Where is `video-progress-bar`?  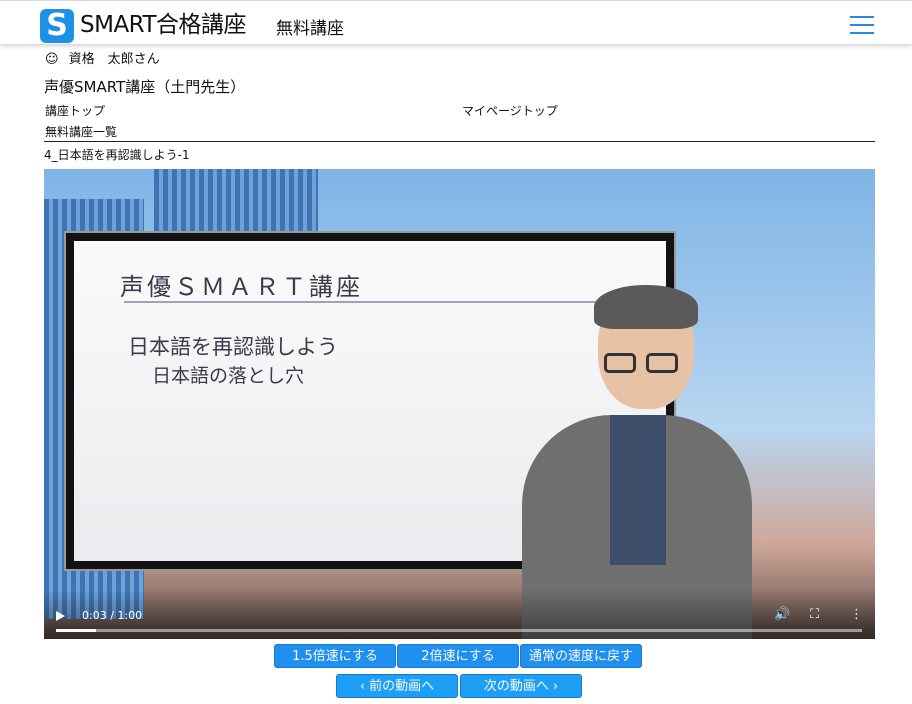 video-progress-bar is located at coordinates (459, 630).